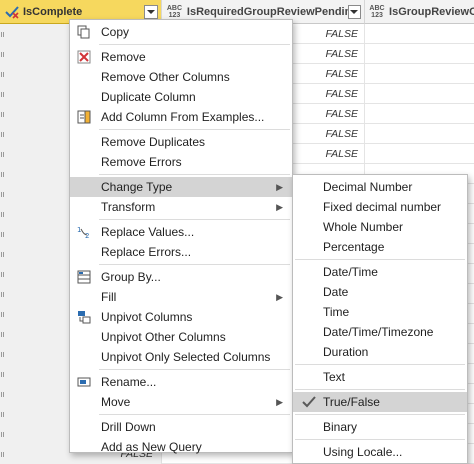 The height and width of the screenshot is (464, 474). Describe the element at coordinates (380, 427) in the screenshot. I see `type-binary: Binary` at that location.